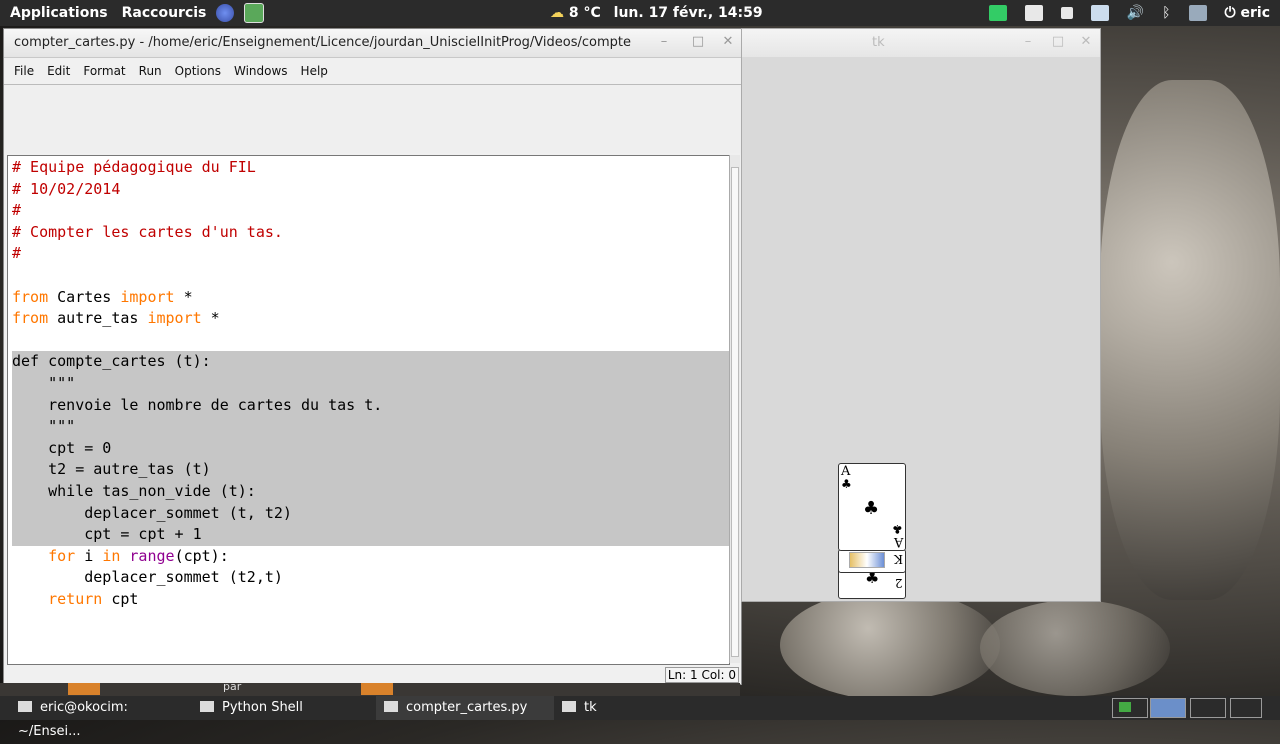 This screenshot has width=1280, height=744. What do you see at coordinates (997, 13) in the screenshot?
I see `system-monitor-icon` at bounding box center [997, 13].